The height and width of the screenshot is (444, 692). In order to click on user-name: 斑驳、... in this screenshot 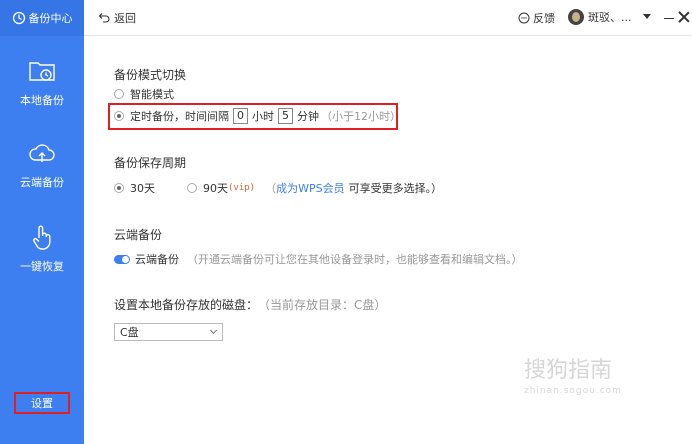, I will do `click(610, 17)`.